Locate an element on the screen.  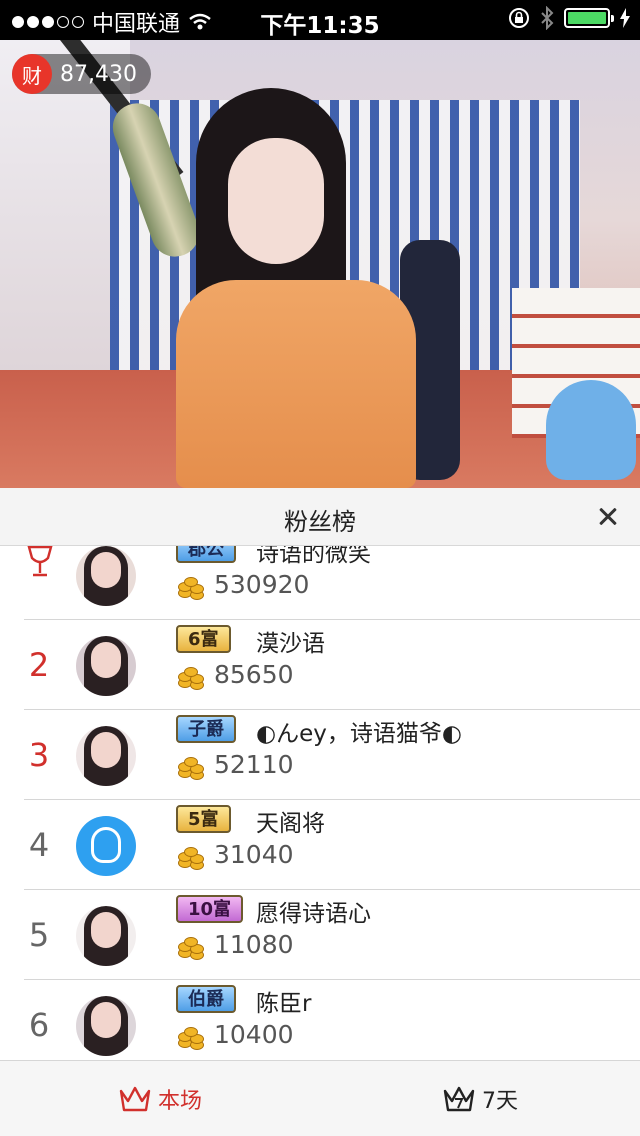
battery-icon is located at coordinates (589, 18).